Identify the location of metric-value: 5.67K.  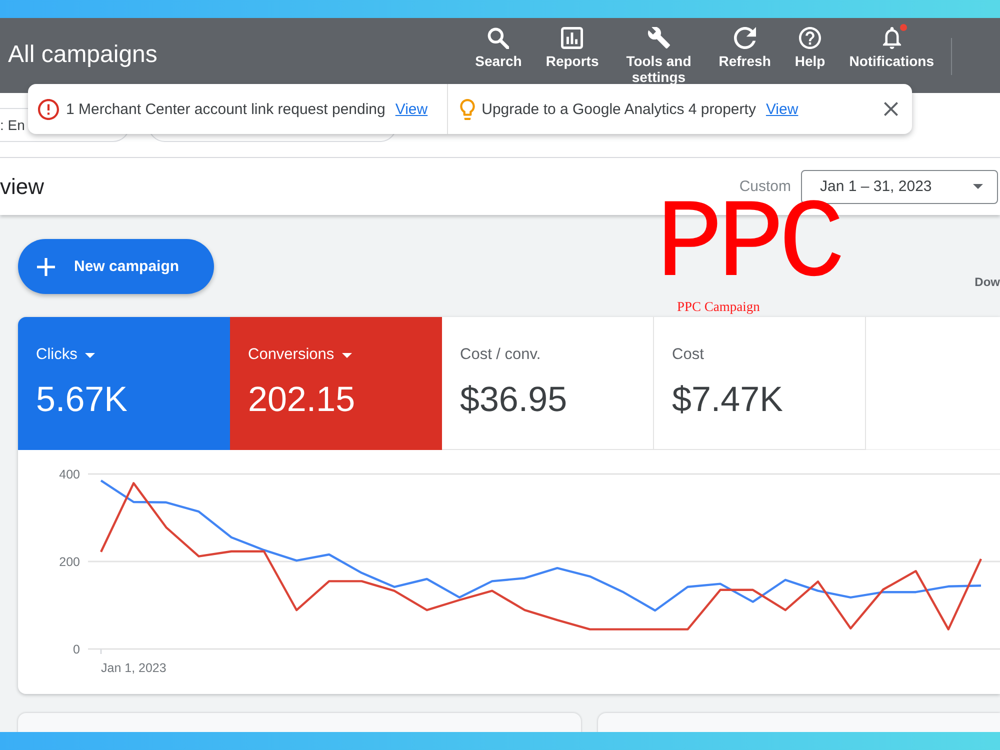
(82, 400).